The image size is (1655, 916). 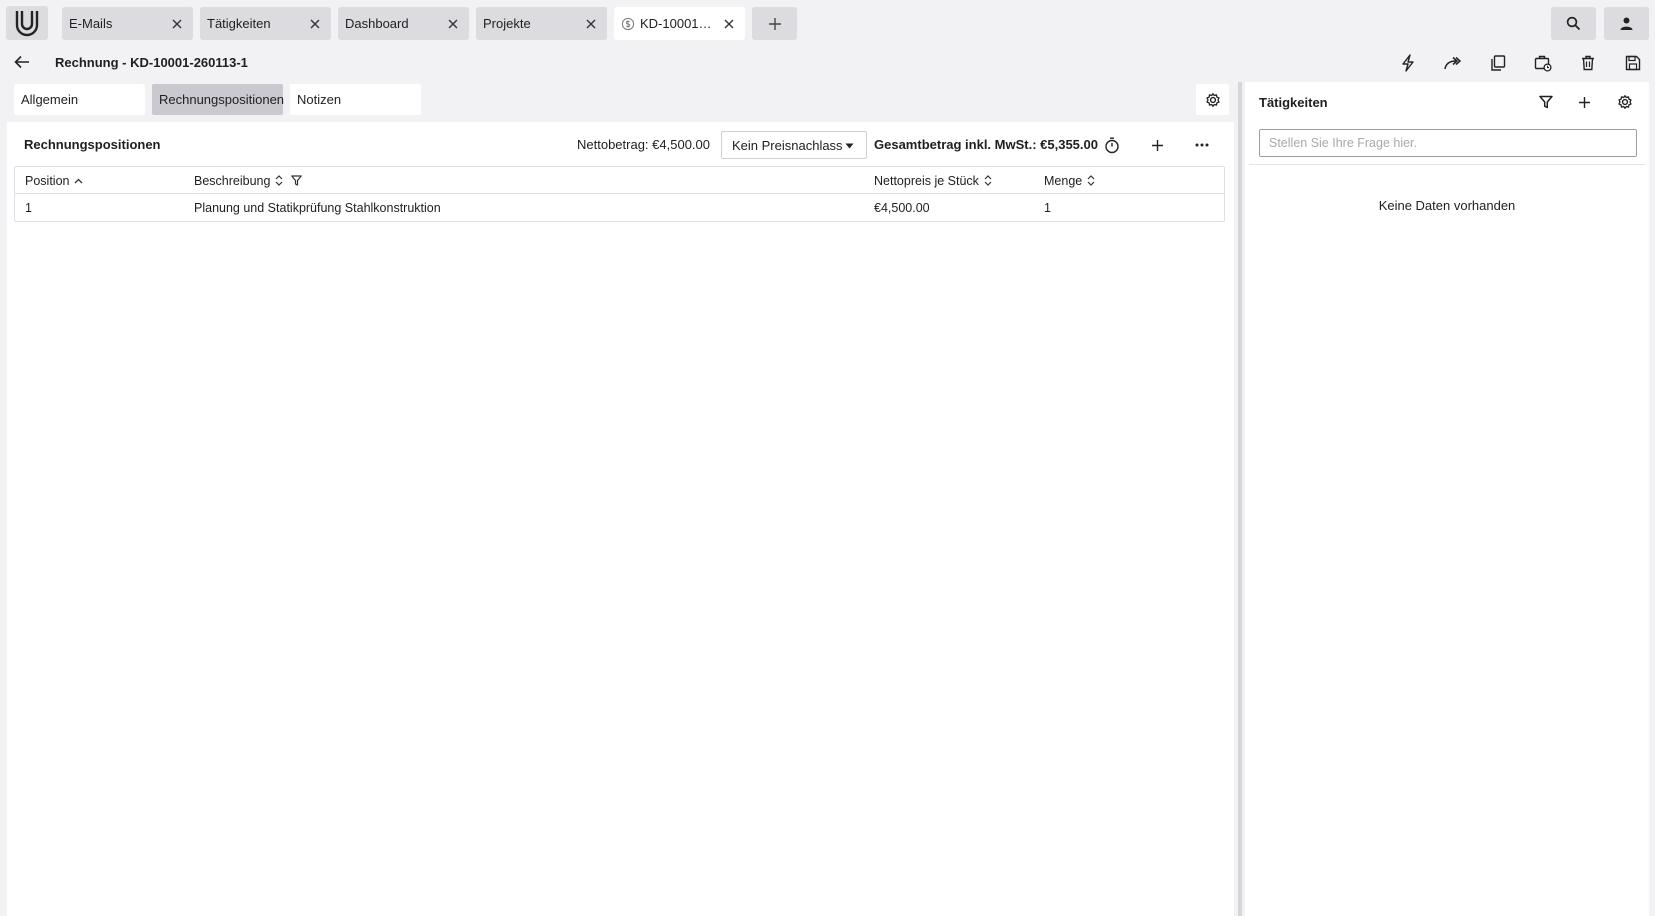 I want to click on tab-taetigkeiten: Tätigkeiten, so click(x=265, y=23).